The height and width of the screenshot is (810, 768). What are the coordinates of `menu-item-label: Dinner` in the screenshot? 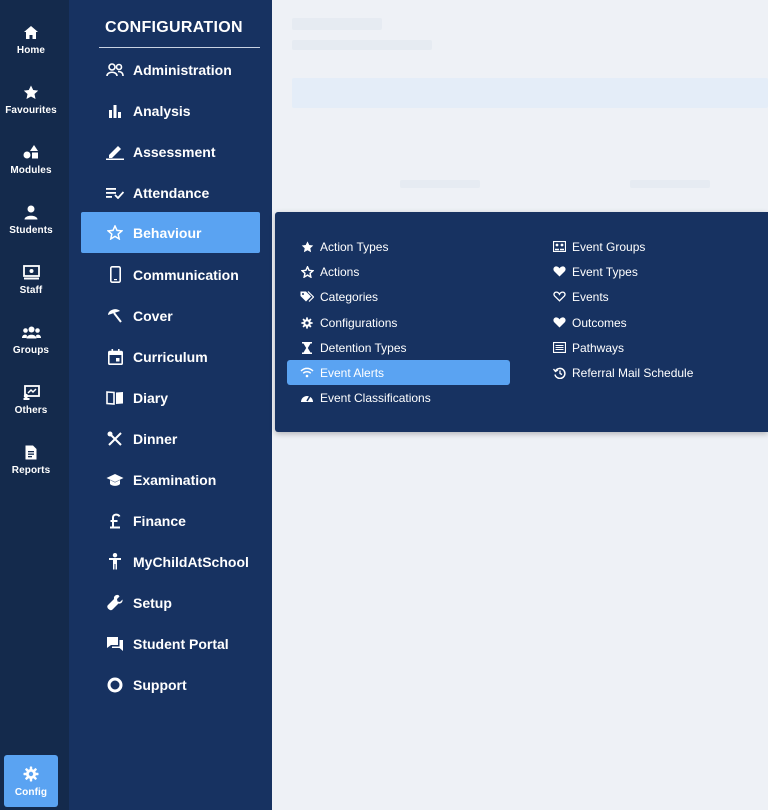 It's located at (155, 438).